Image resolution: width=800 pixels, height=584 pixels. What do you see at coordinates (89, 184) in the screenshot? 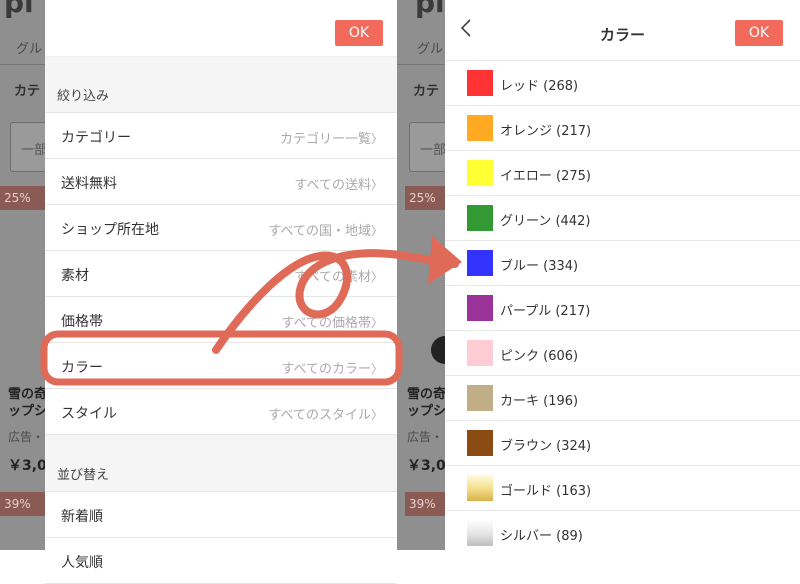
I see `filter-row-label: 送料無料` at bounding box center [89, 184].